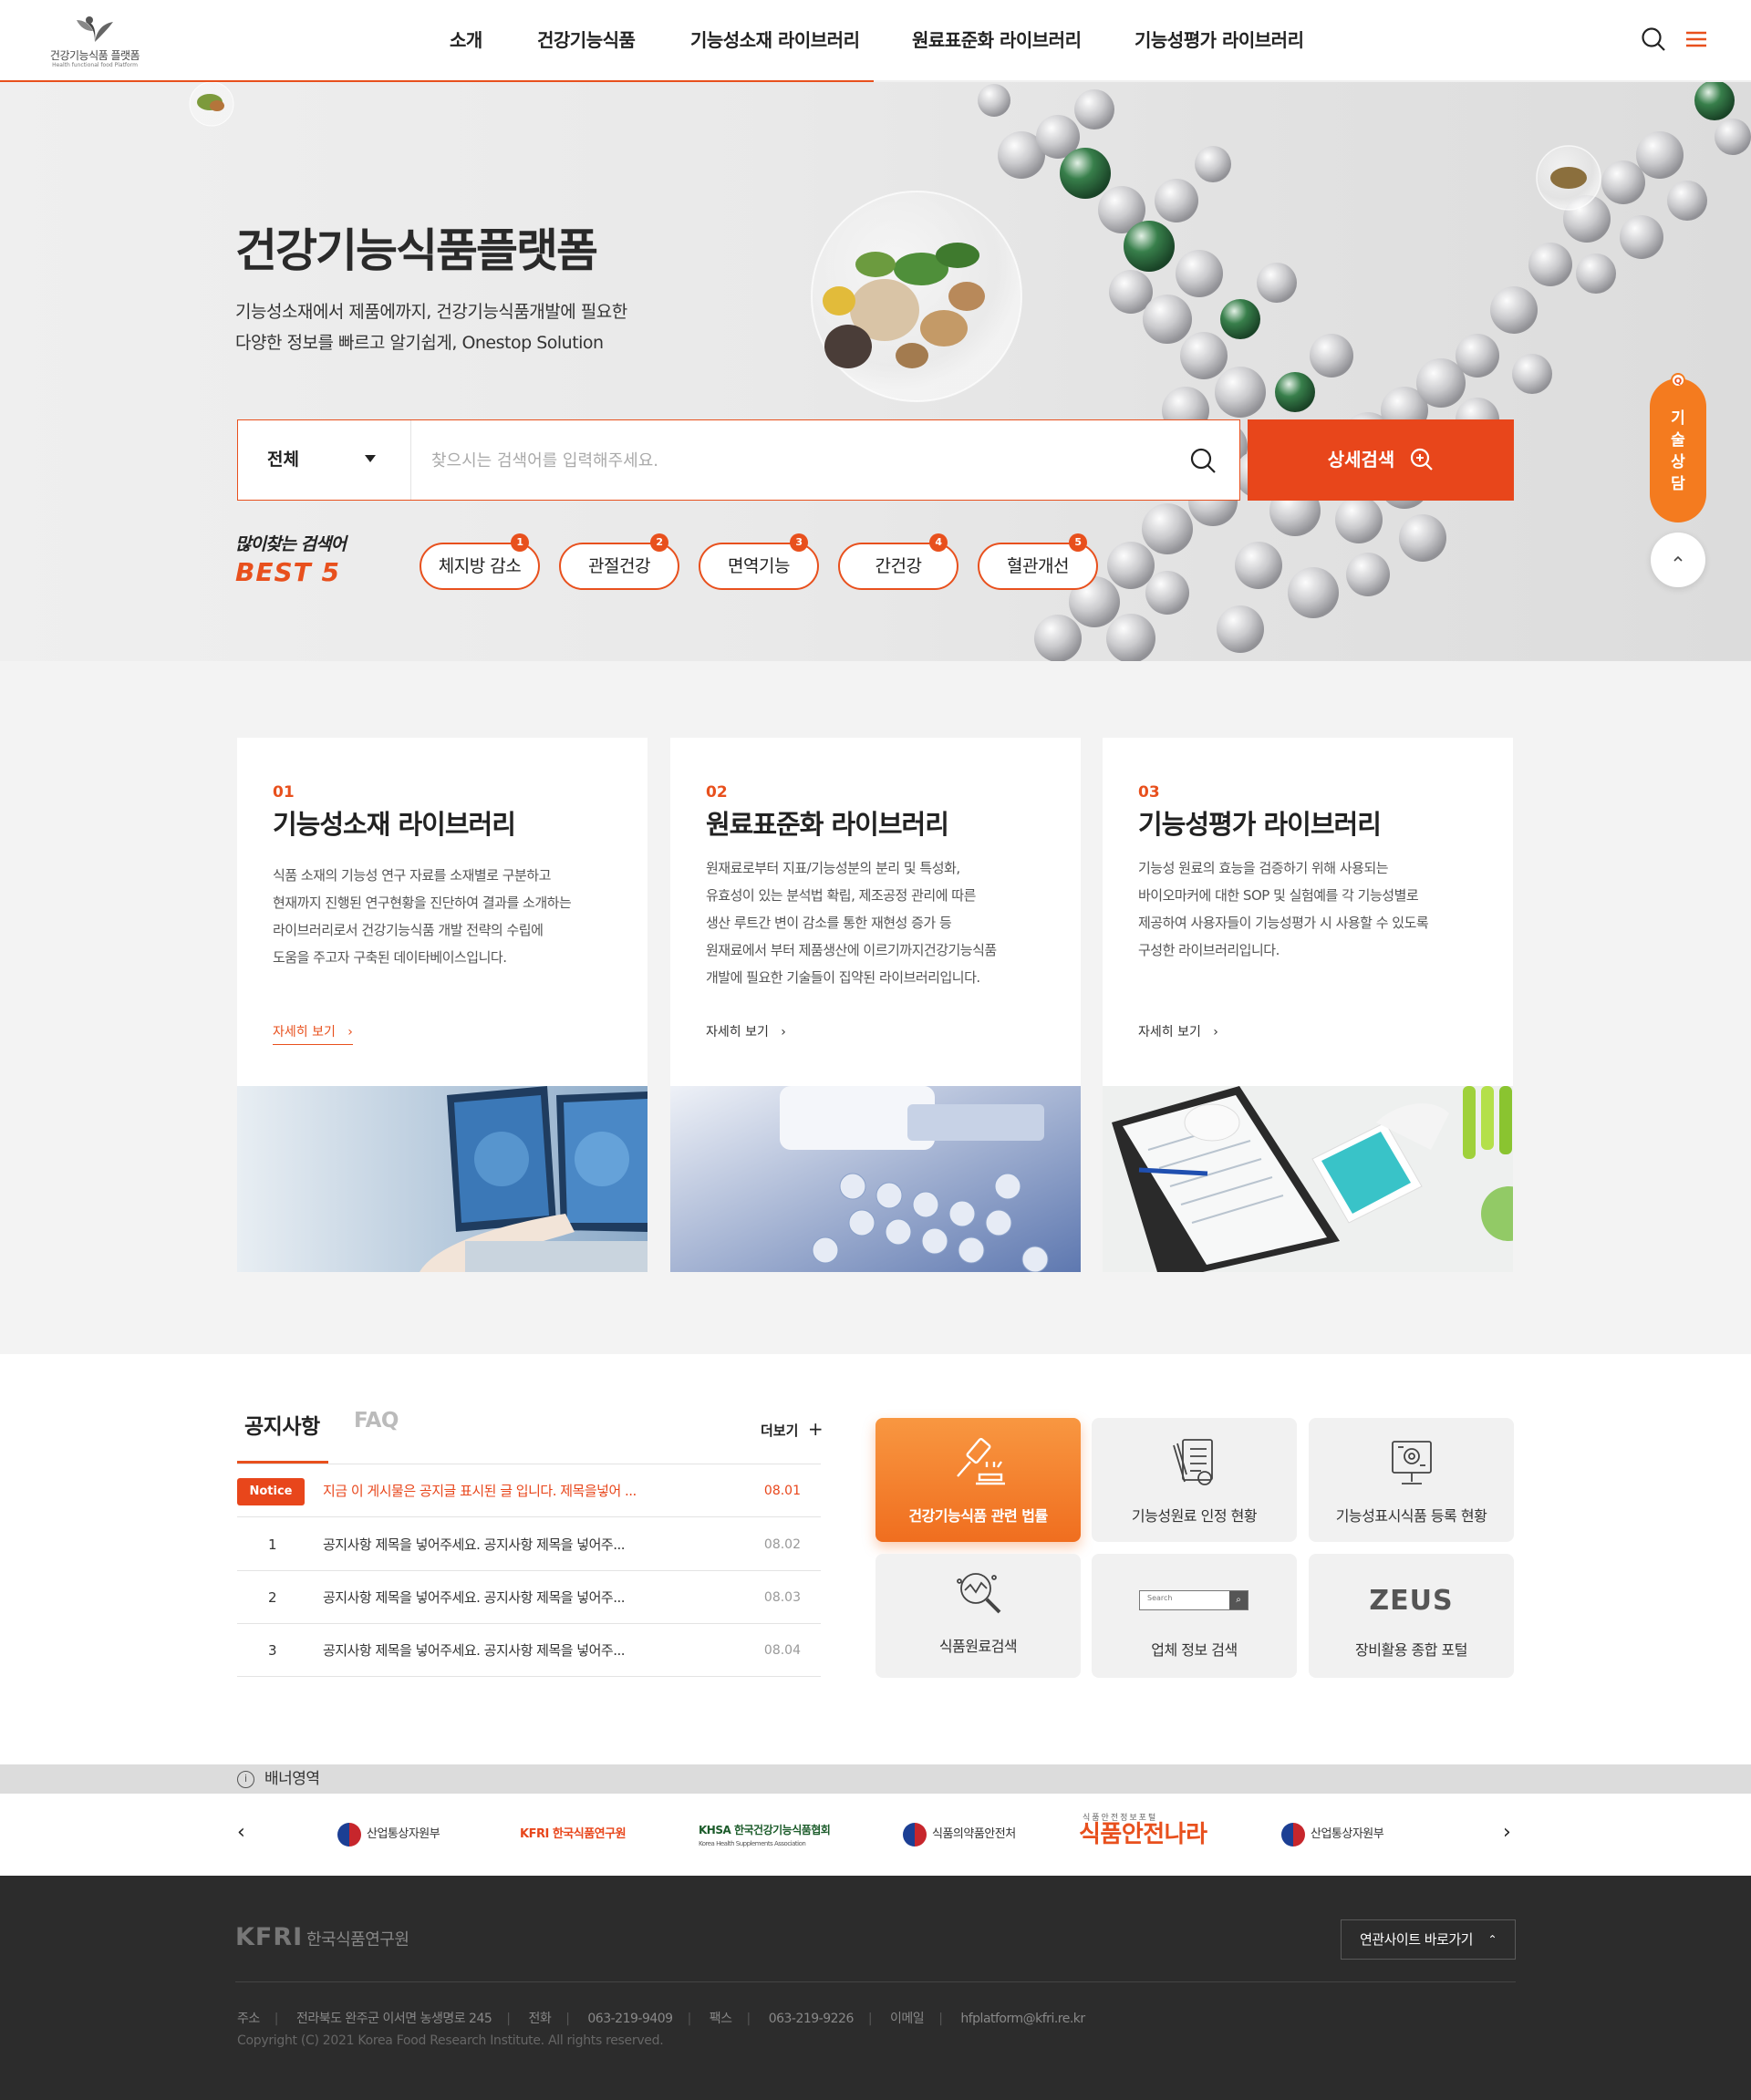 The image size is (1751, 2100). Describe the element at coordinates (529, 1544) in the screenshot. I see `notice-row: 1 공지사항 제목을 넣어주세요. 공지사항 제목을 넣어주... 08.02` at that location.